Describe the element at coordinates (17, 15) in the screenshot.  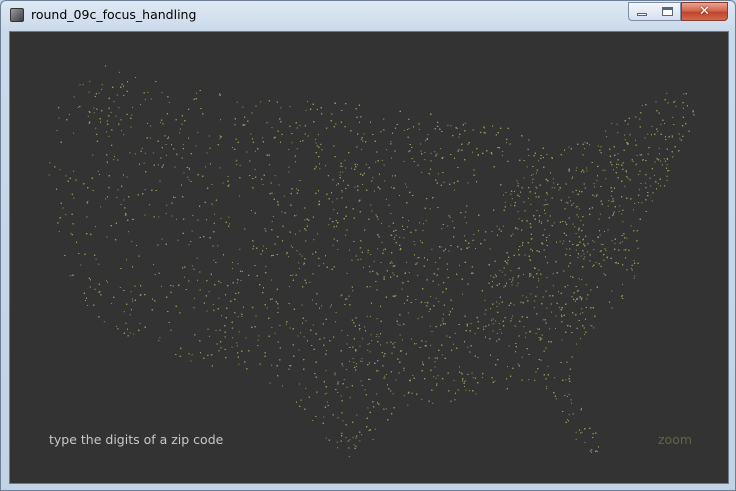
I see `app-icon` at that location.